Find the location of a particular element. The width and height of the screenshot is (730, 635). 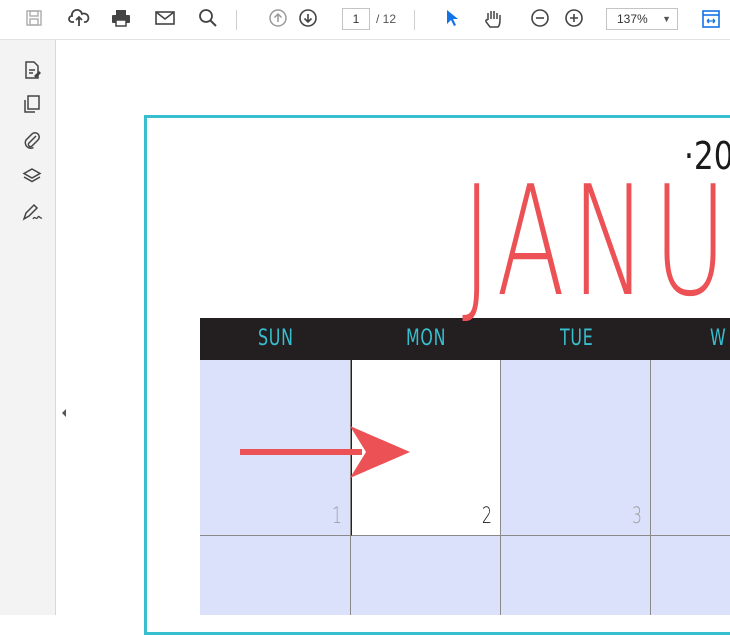

day-number: 3 is located at coordinates (636, 516).